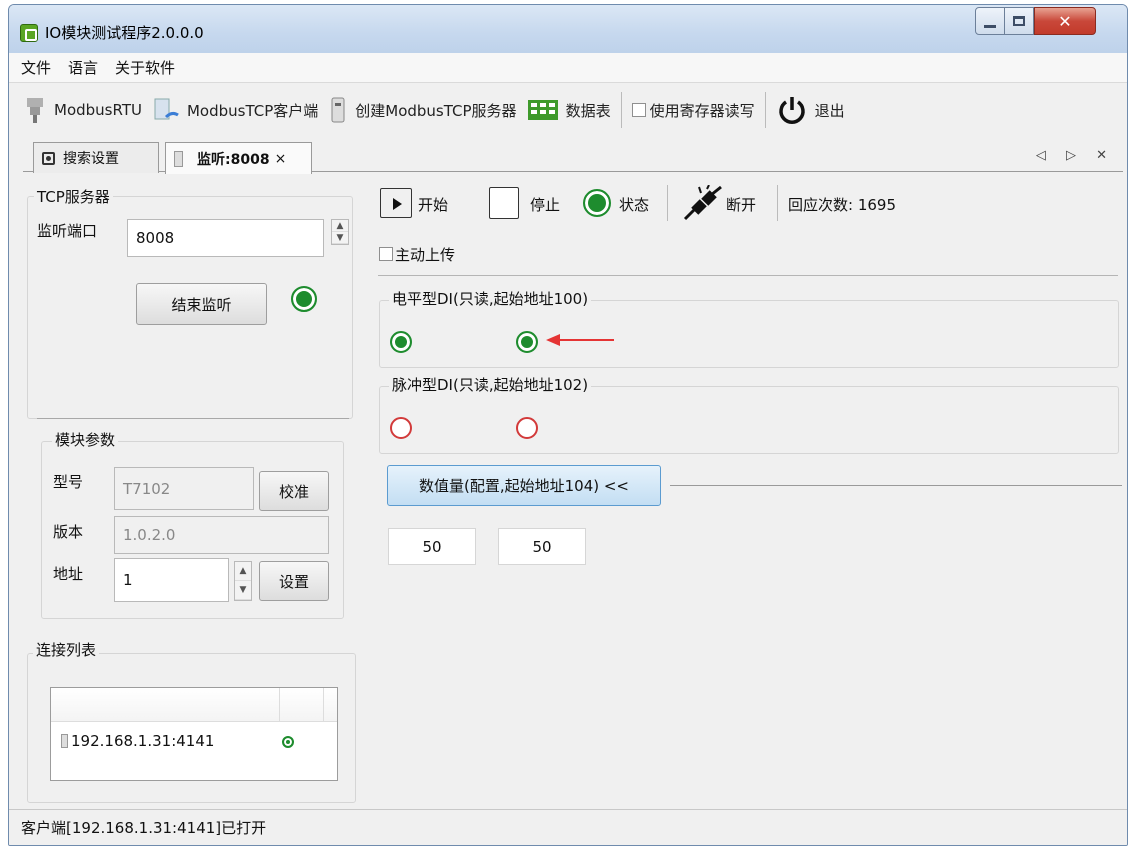 The image size is (1135, 851). Describe the element at coordinates (990, 21) in the screenshot. I see `minimize-button` at that location.